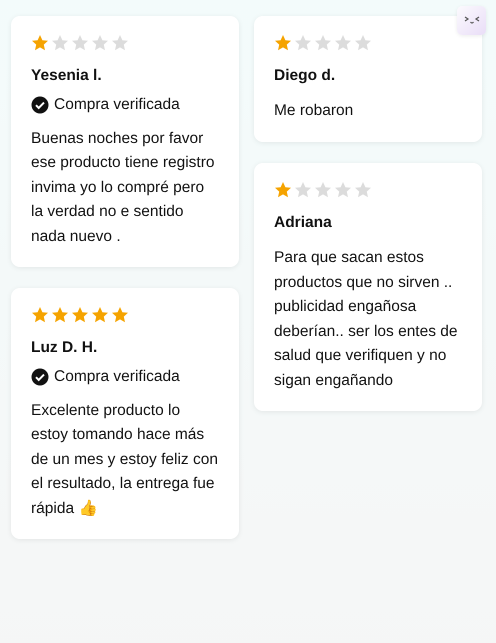 The width and height of the screenshot is (496, 643). I want to click on chat-widget-button, so click(471, 20).